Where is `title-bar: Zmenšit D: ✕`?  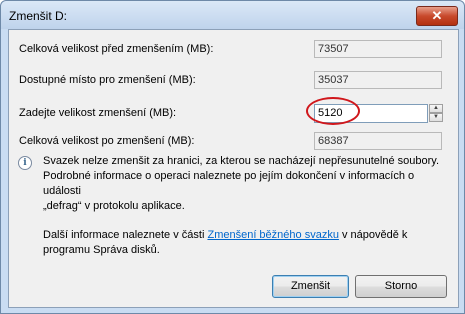
title-bar: Zmenšit D: ✕ is located at coordinates (232, 15).